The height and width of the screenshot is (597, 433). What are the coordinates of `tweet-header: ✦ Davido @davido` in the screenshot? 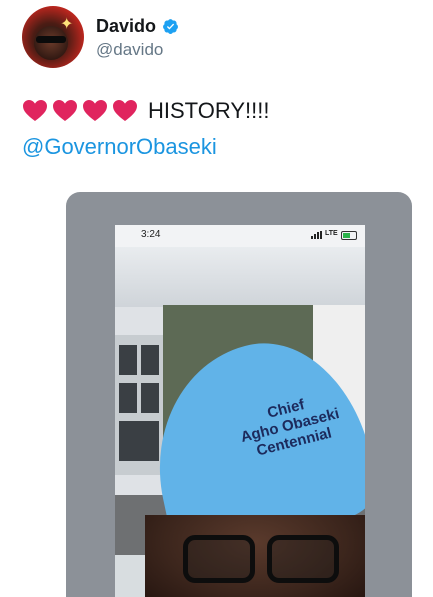 It's located at (222, 41).